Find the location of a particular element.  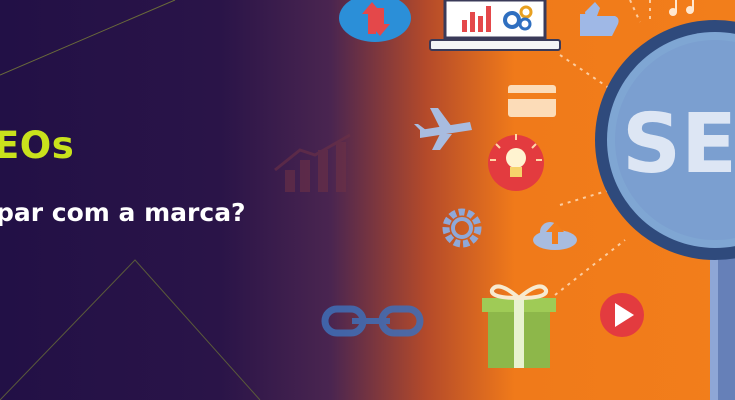

gift-icon is located at coordinates (519, 326).